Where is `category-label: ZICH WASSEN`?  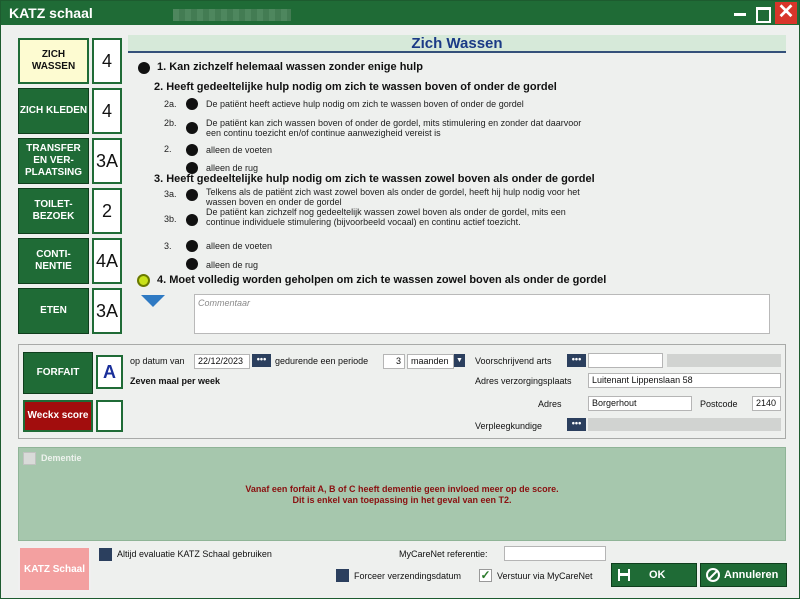 category-label: ZICH WASSEN is located at coordinates (53, 60).